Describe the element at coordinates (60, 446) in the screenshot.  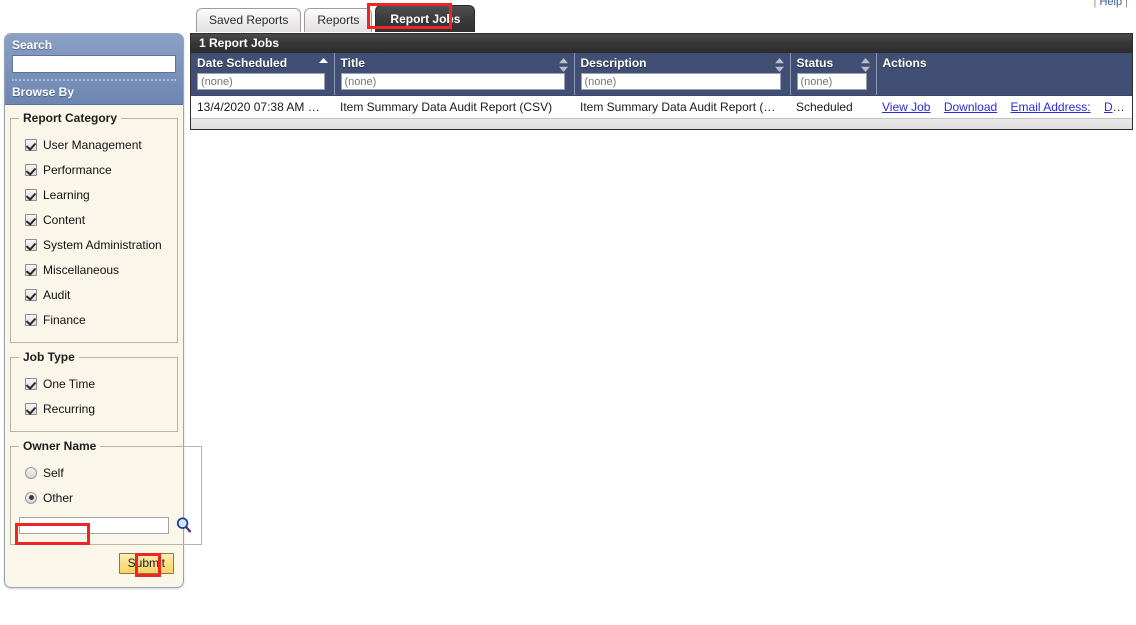
I see `group-owner-name-legend: Owner Name` at that location.